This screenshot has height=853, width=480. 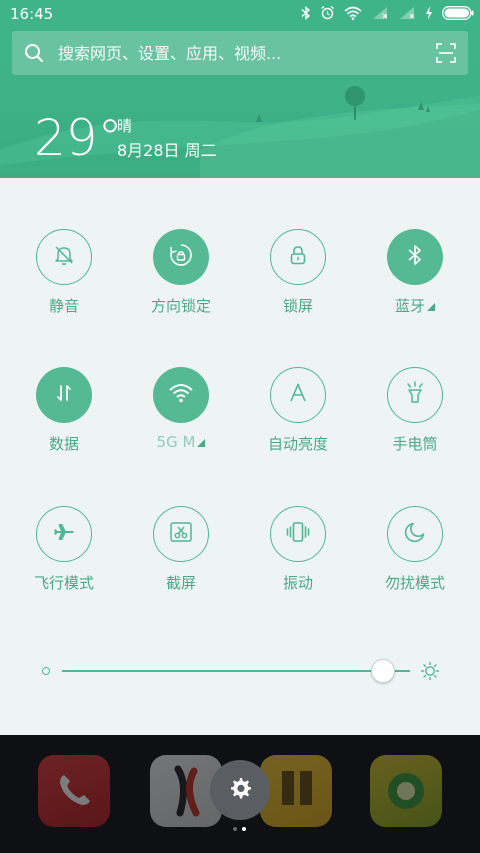 I want to click on toggle-wifi: 5G M, so click(x=181, y=409).